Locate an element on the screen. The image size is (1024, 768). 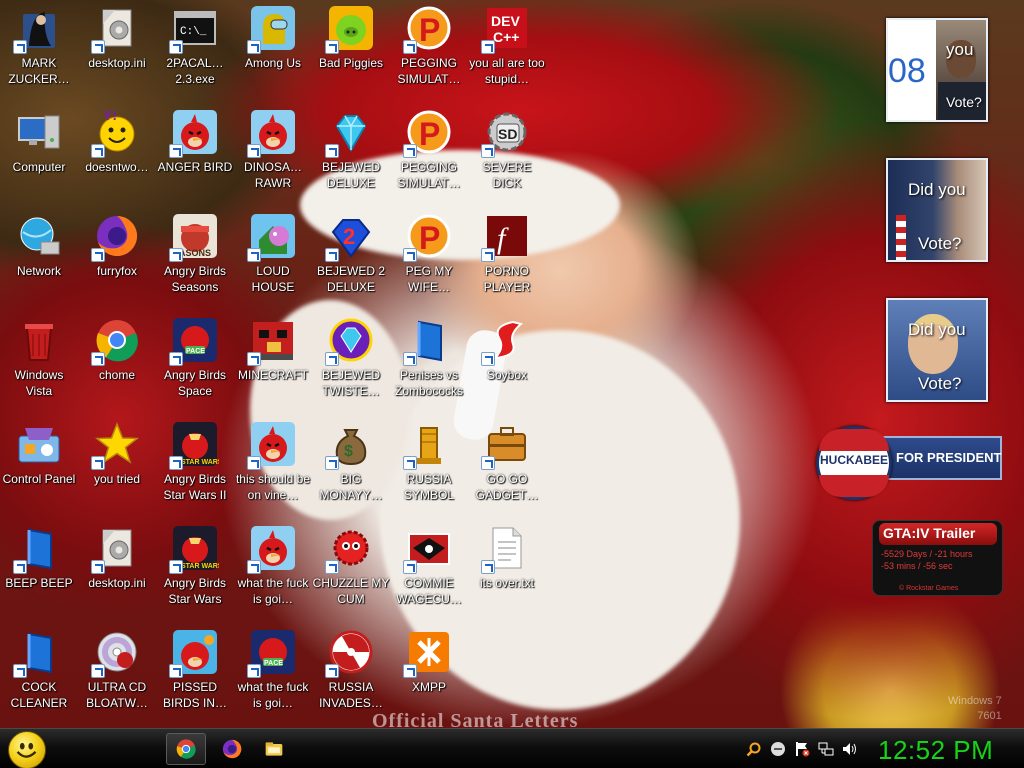
desktop-icon-label: ANGER BIRD is located at coordinates (195, 167).